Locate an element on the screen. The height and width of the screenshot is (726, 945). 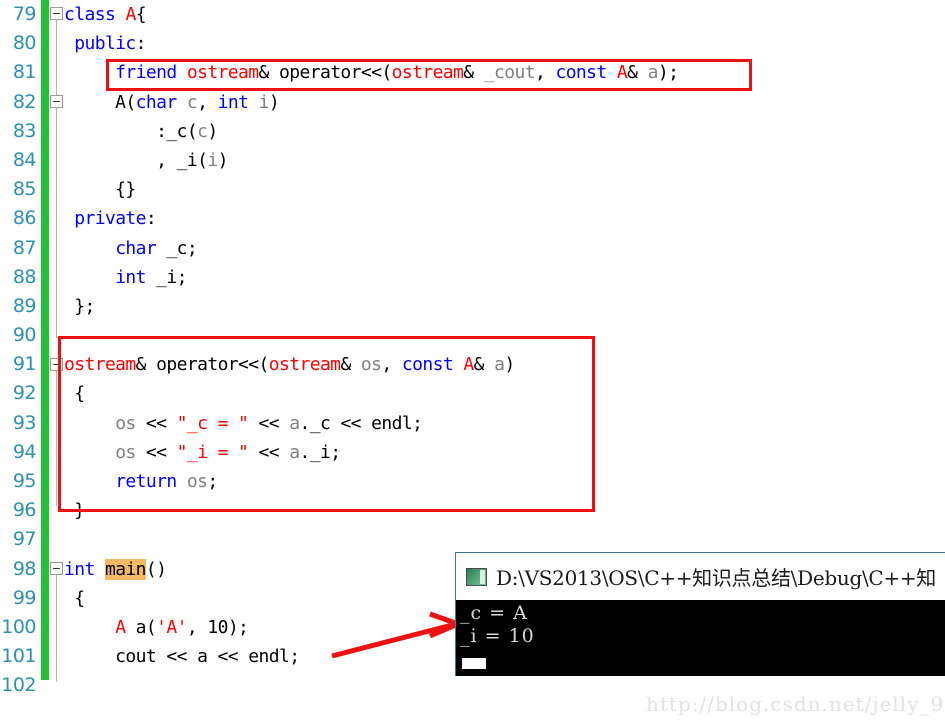
code-line-94: os << "_i = " << a._i; is located at coordinates (228, 452).